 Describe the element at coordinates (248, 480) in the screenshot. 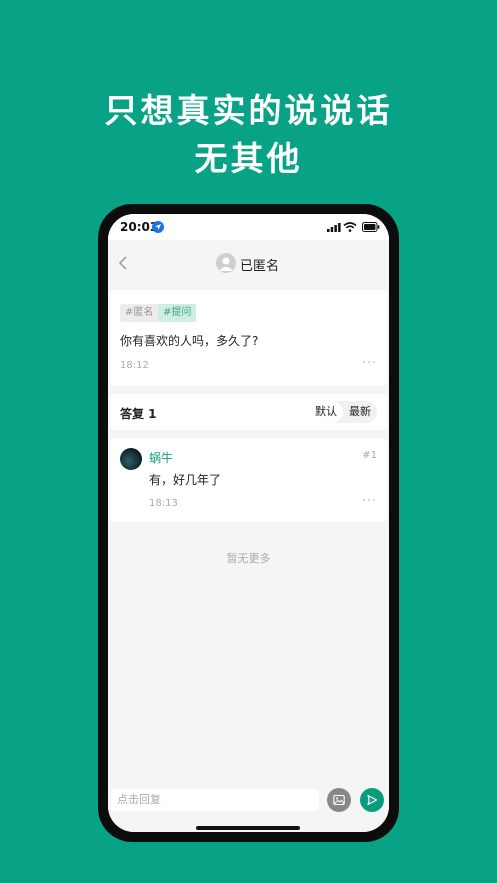

I see `reply-item: 蜗牛 #1 有，好几年了 18:13 ···` at that location.